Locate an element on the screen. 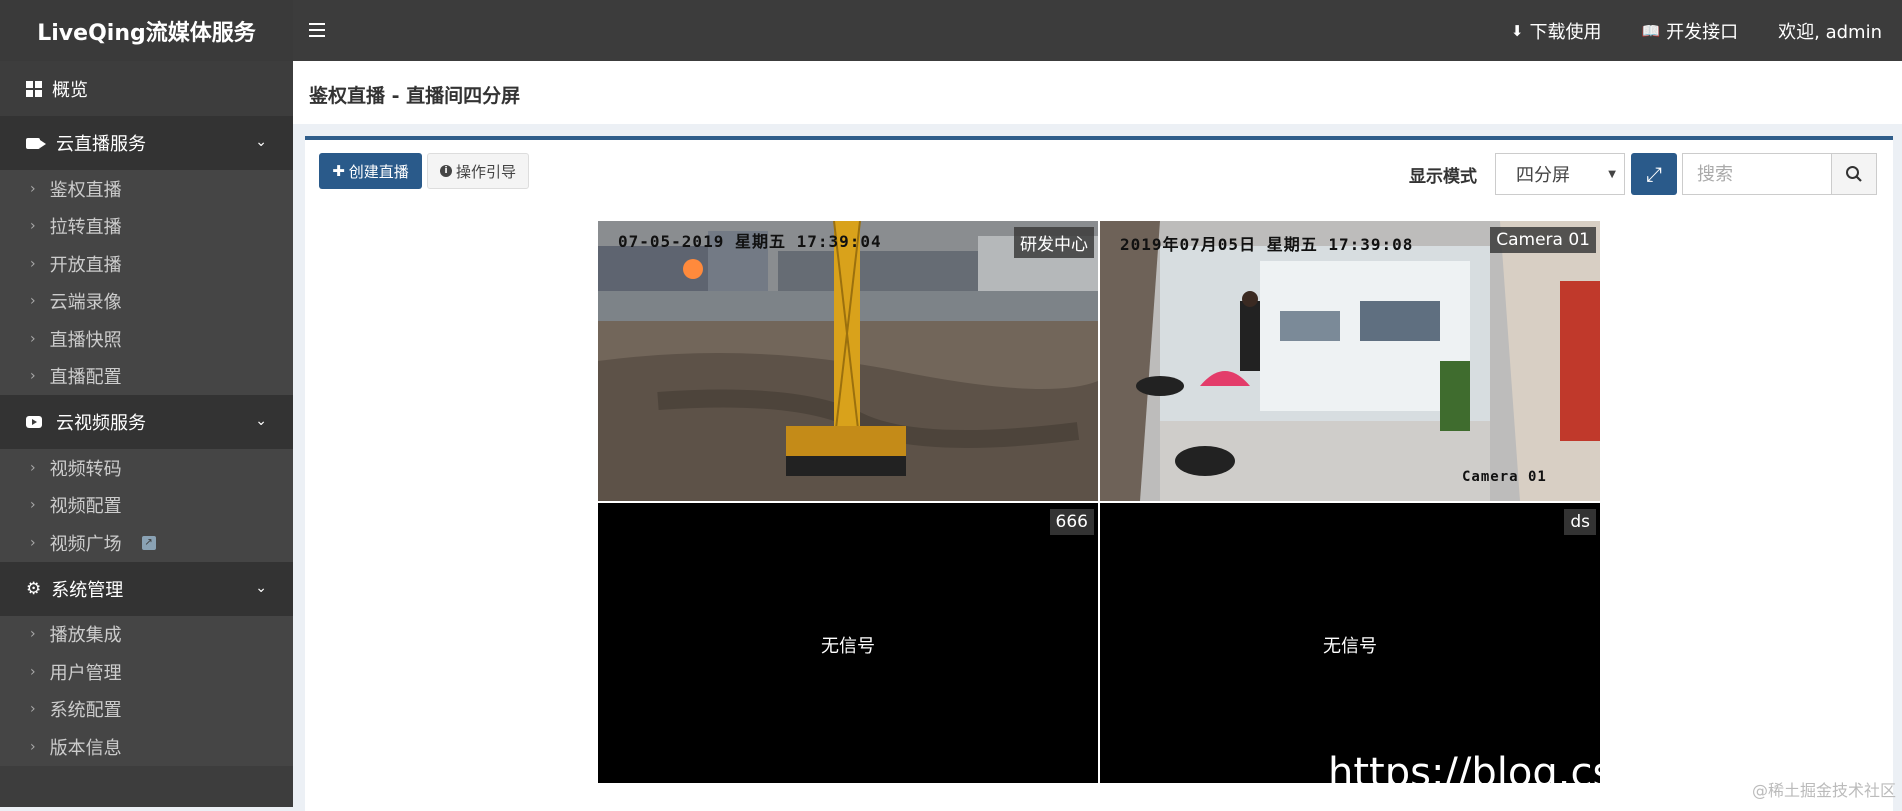 This screenshot has height=811, width=1902. guide-button: i 操作引导 is located at coordinates (478, 171).